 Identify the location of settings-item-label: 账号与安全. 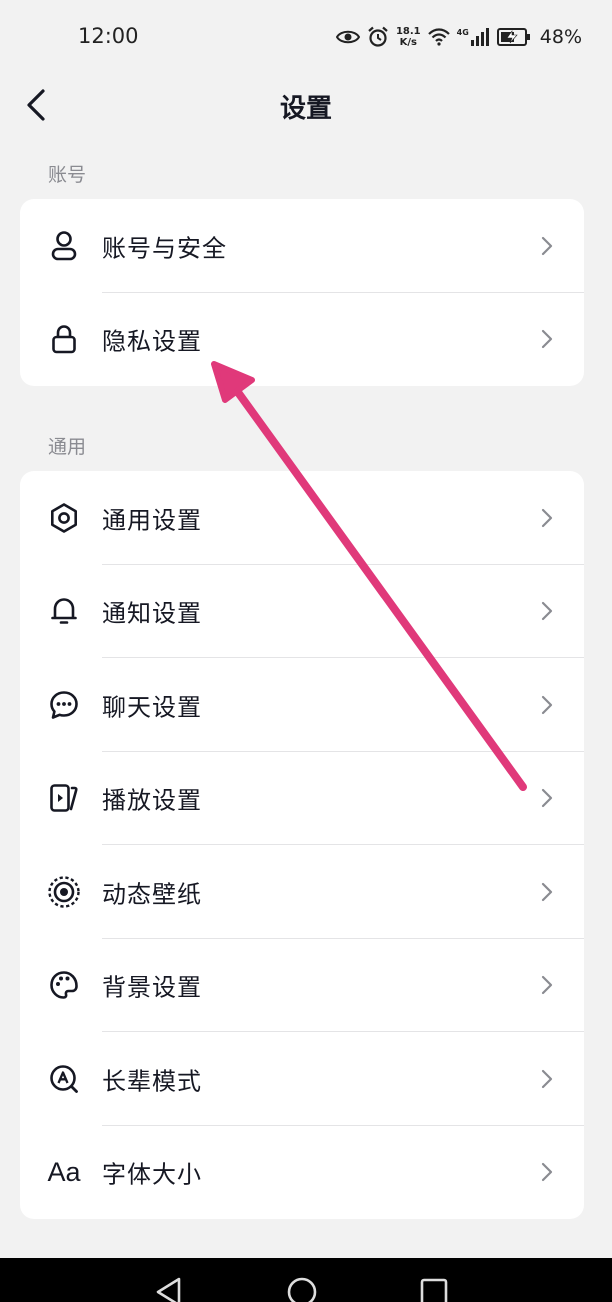
(164, 248).